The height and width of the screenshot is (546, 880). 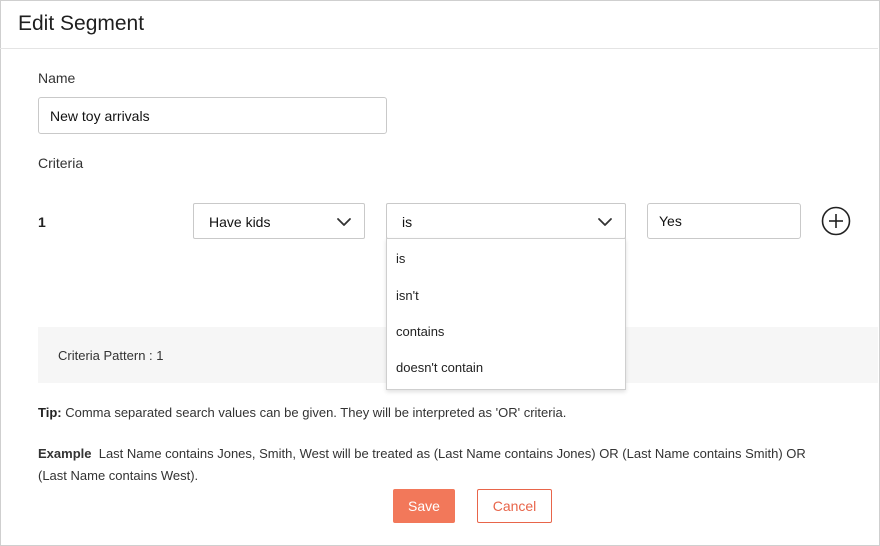 I want to click on dropdown-option-isnt: isn't, so click(x=407, y=295).